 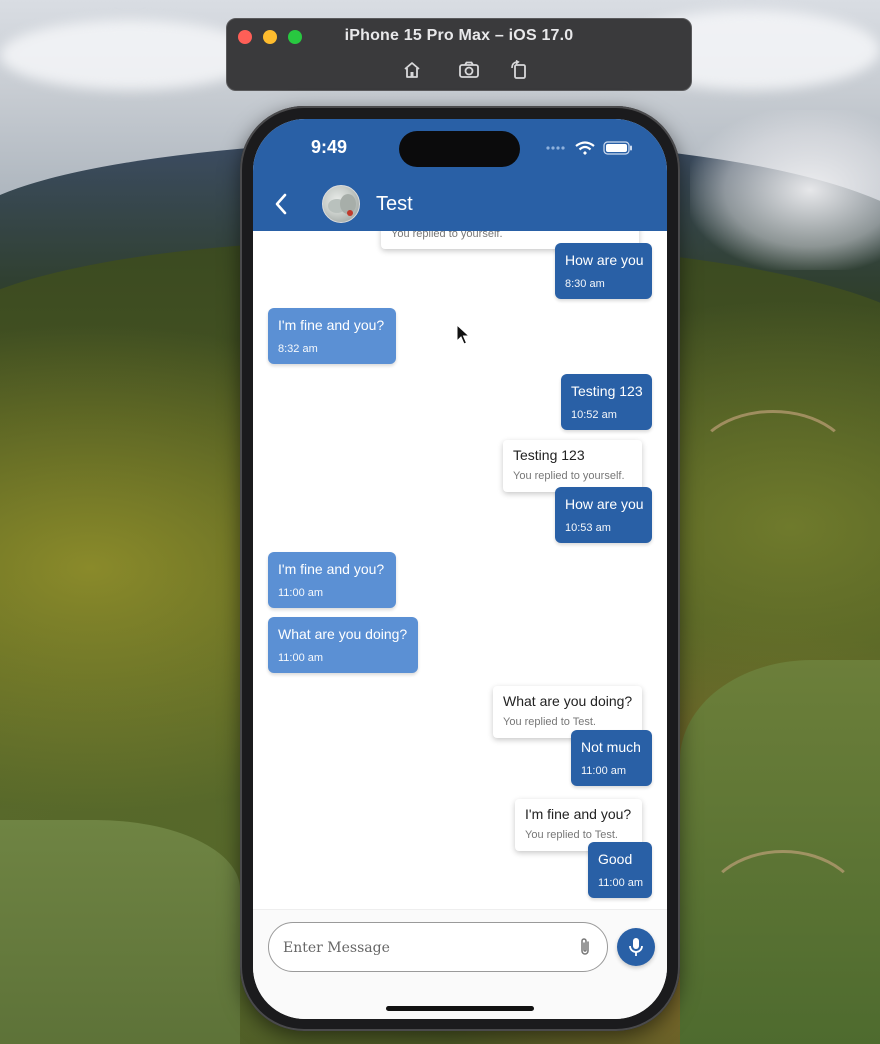 What do you see at coordinates (572, 466) in the screenshot?
I see `reply-preview: Testing 123 You replied to yourself.` at bounding box center [572, 466].